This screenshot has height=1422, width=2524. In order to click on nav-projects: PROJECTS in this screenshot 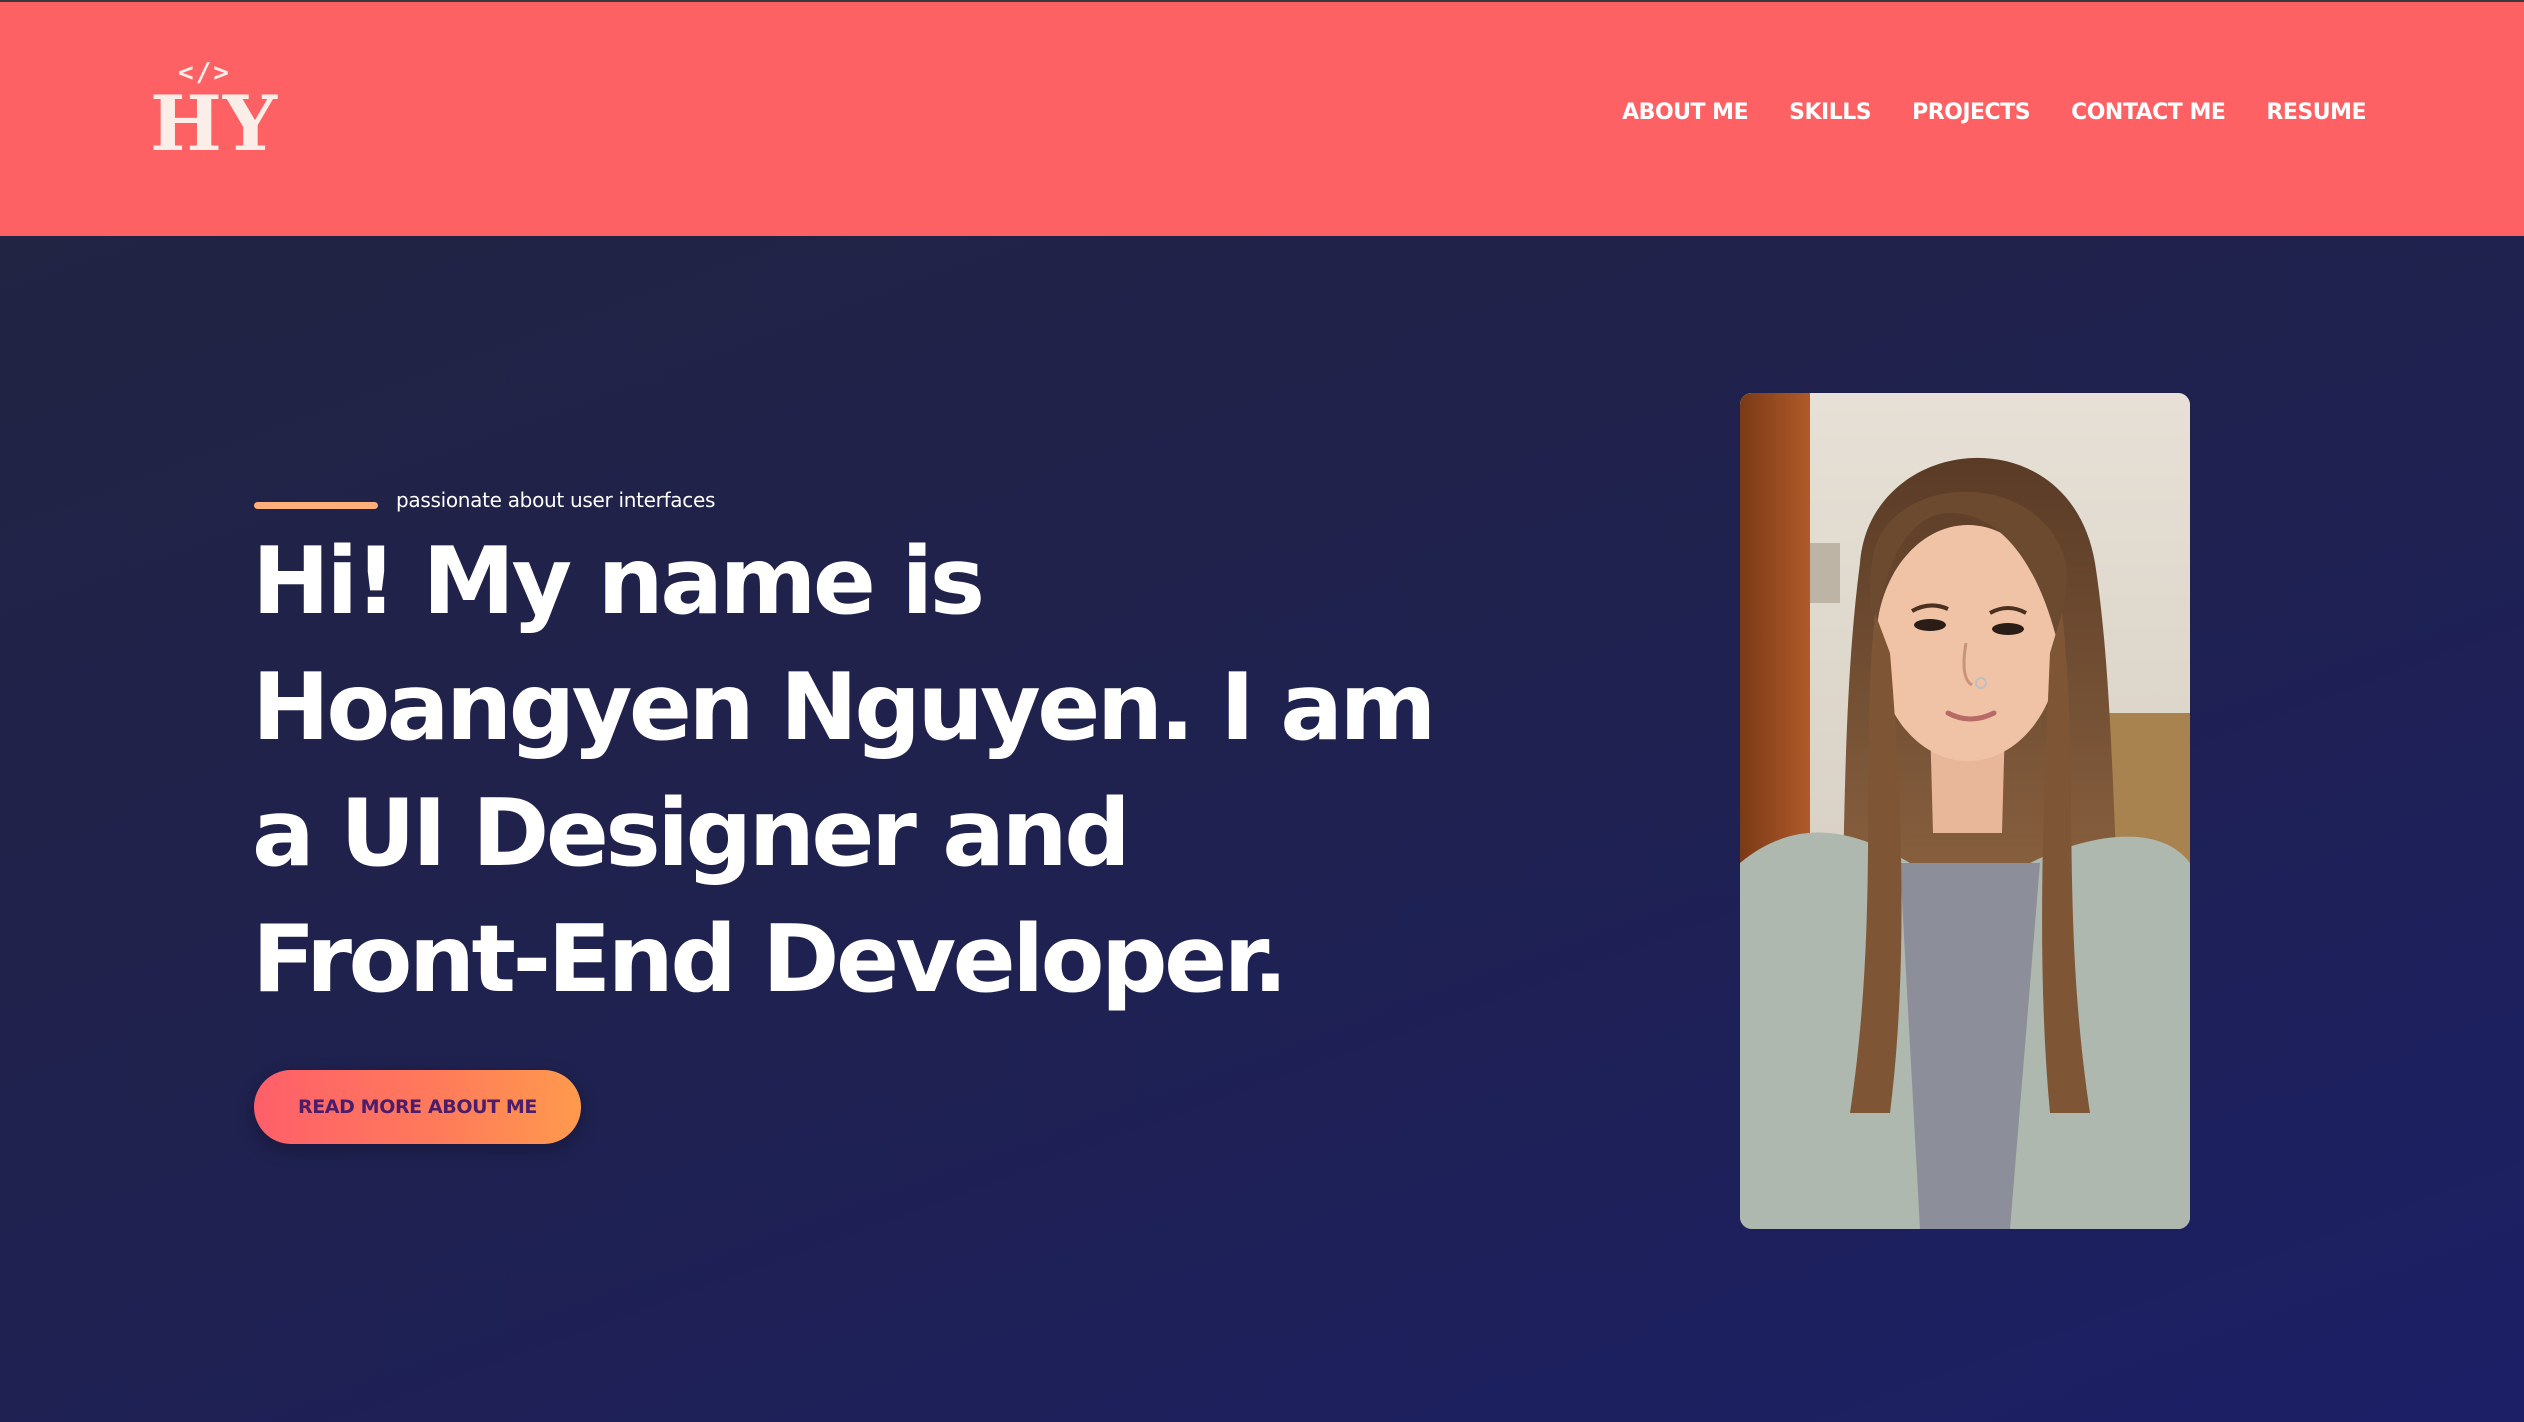, I will do `click(1971, 112)`.